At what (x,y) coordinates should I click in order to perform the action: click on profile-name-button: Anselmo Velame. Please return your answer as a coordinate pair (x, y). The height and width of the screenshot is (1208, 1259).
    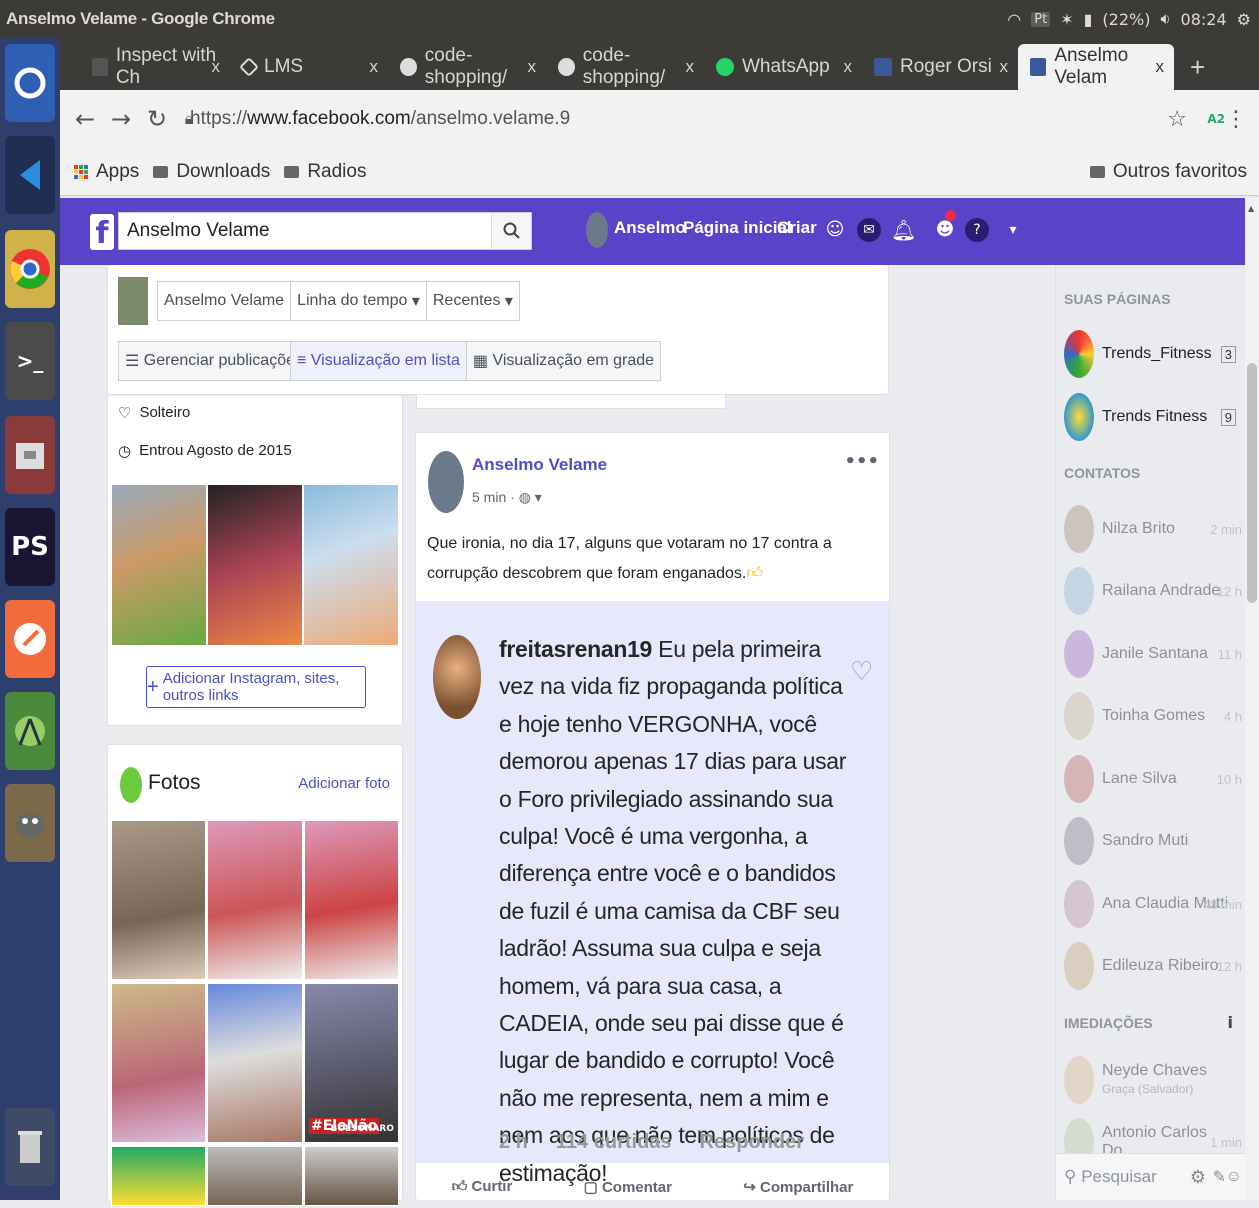
    Looking at the image, I should click on (225, 301).